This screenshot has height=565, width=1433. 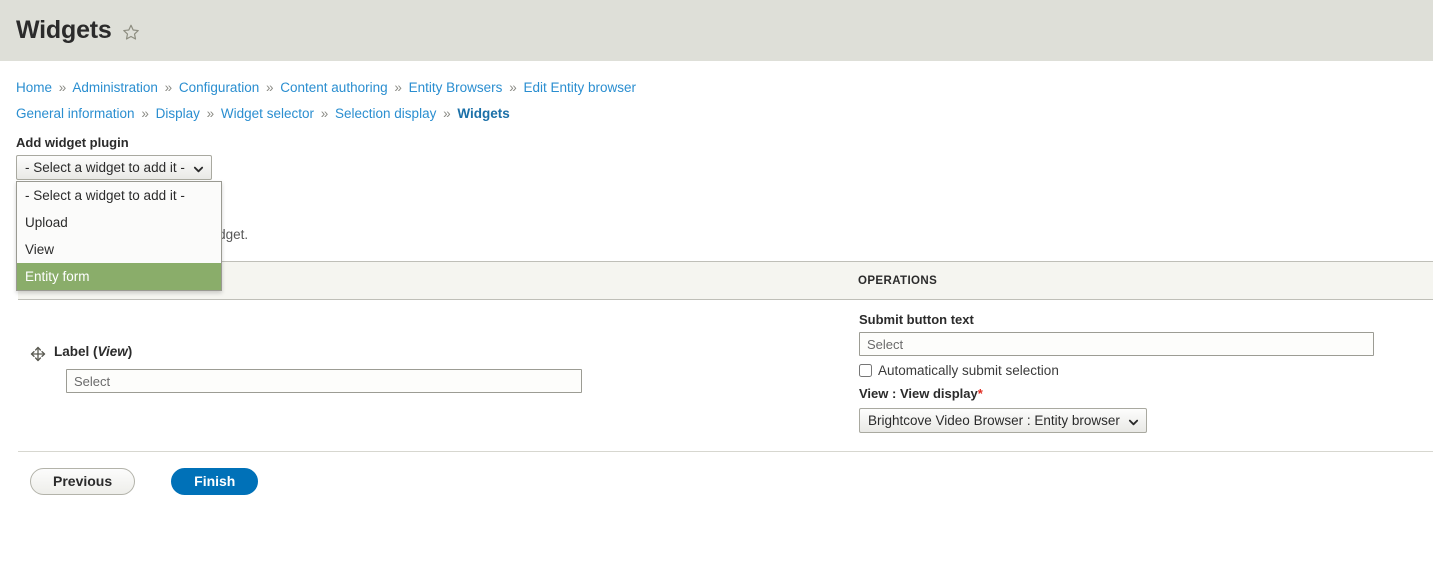 I want to click on auto-submit-checkbox, so click(x=865, y=370).